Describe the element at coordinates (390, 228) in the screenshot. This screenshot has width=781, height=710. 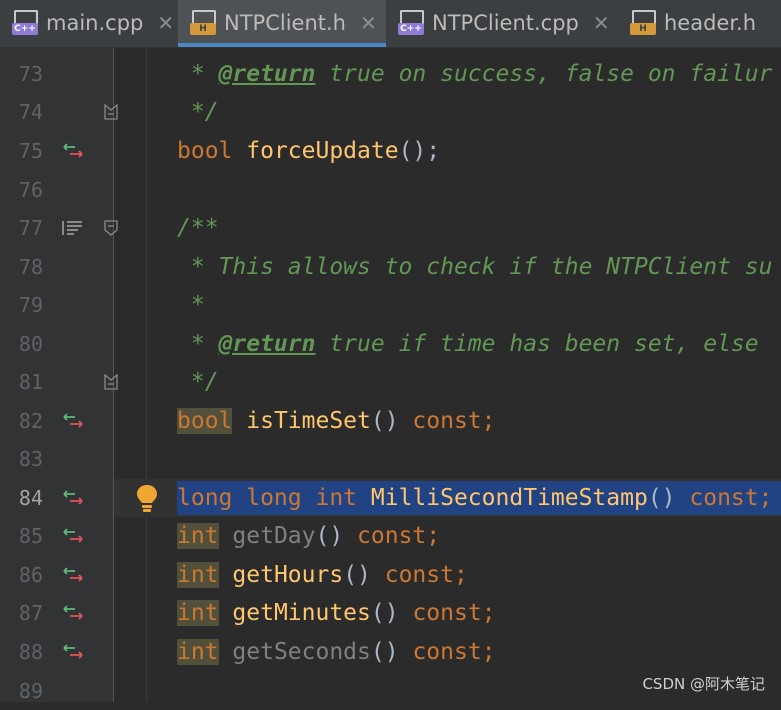
I see `code-line: 77 /**` at that location.